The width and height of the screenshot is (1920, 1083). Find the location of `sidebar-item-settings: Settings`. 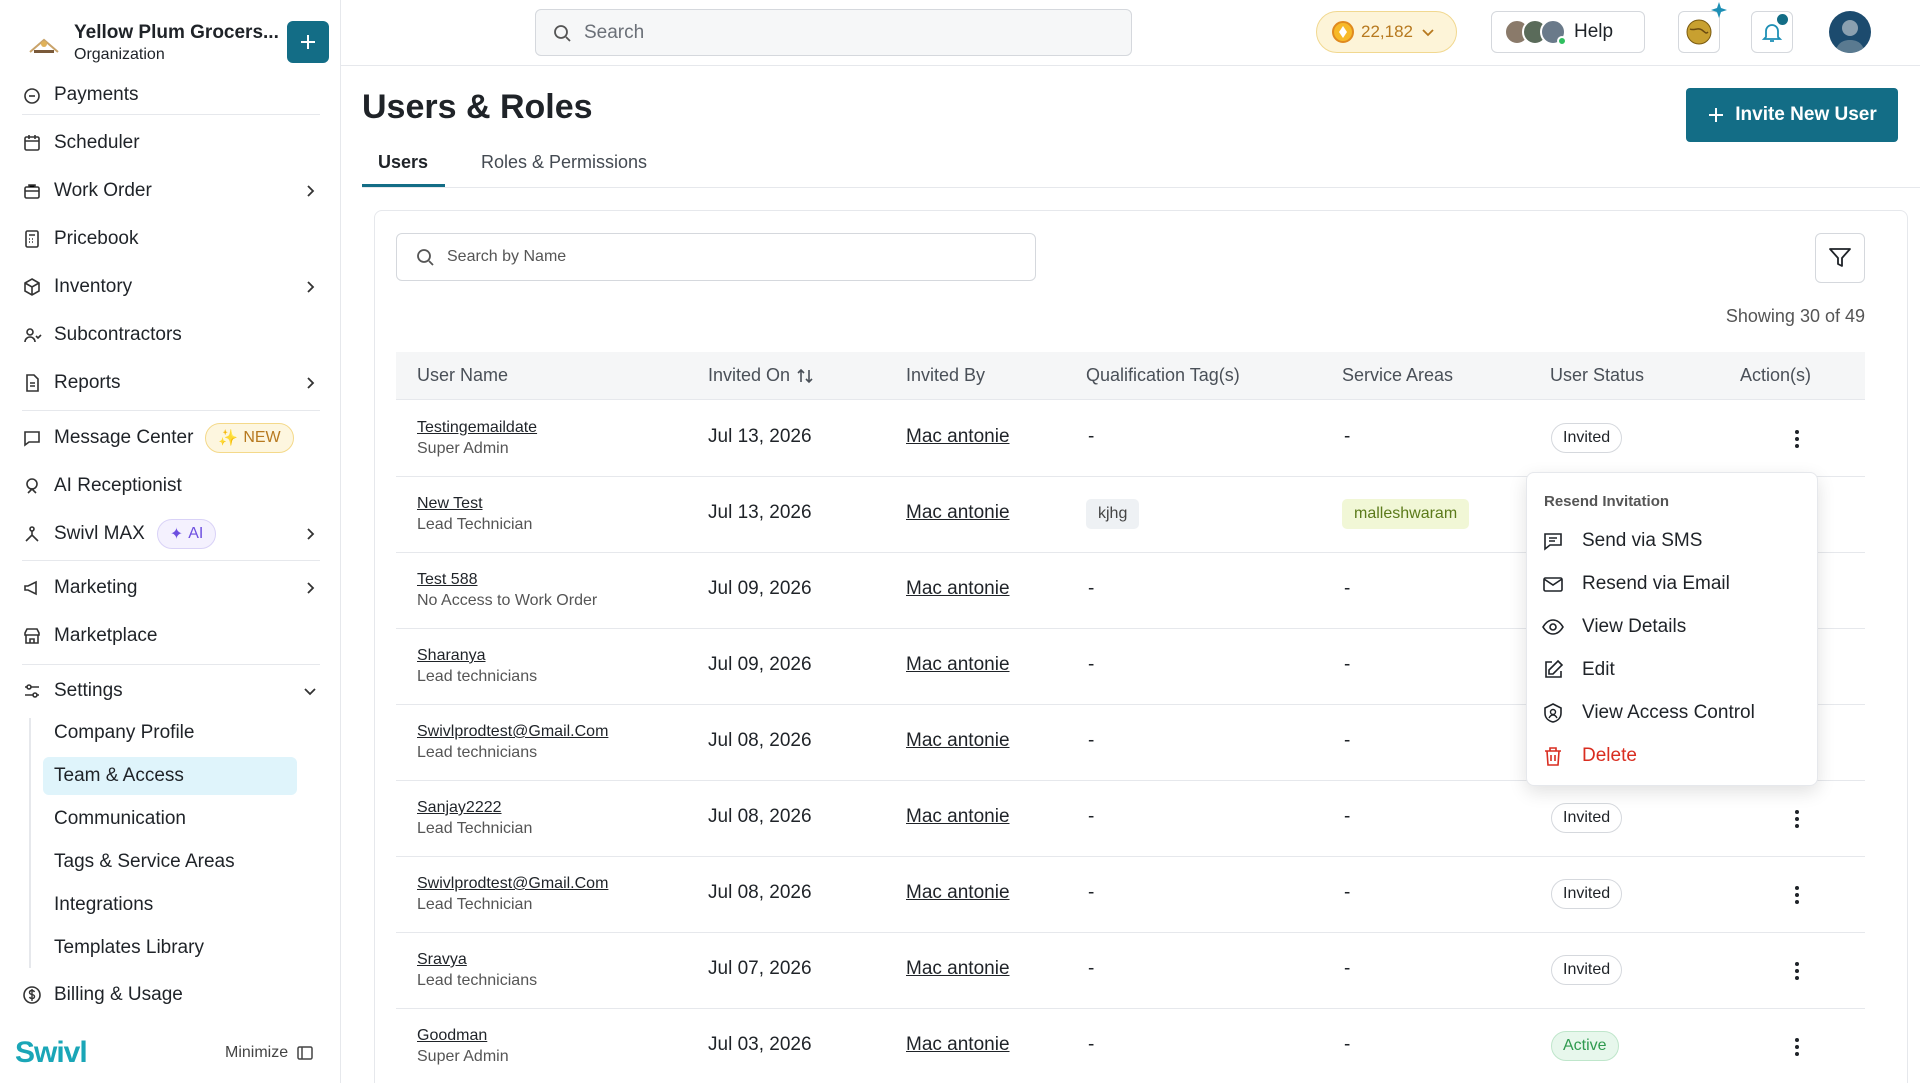

sidebar-item-settings: Settings is located at coordinates (171, 691).